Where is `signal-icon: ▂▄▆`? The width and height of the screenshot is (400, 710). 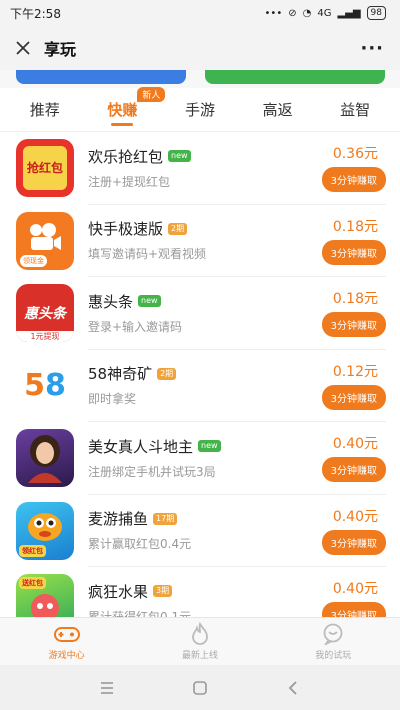 signal-icon: ▂▄▆ is located at coordinates (349, 13).